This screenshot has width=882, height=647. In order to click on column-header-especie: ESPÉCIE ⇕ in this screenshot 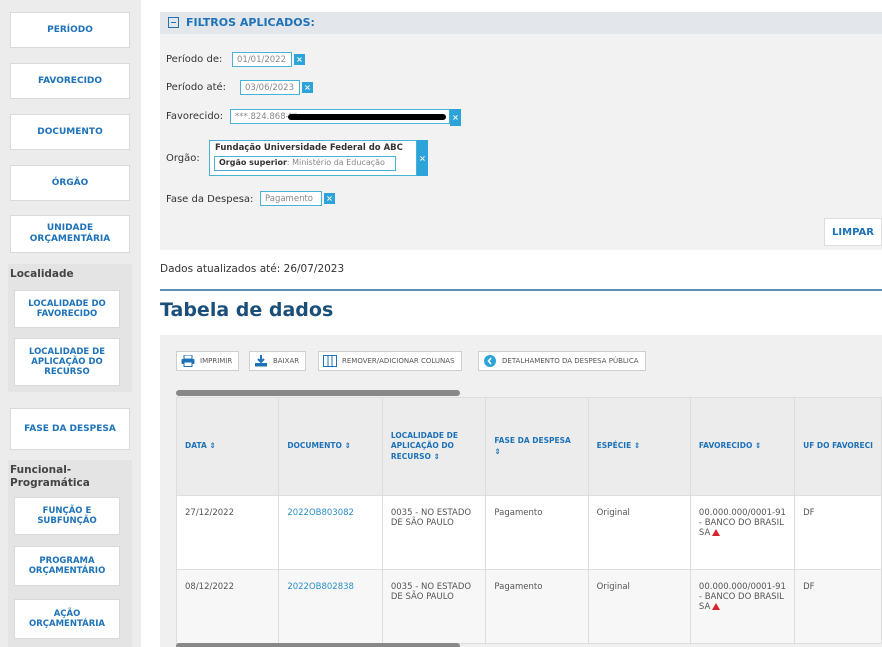, I will do `click(639, 446)`.